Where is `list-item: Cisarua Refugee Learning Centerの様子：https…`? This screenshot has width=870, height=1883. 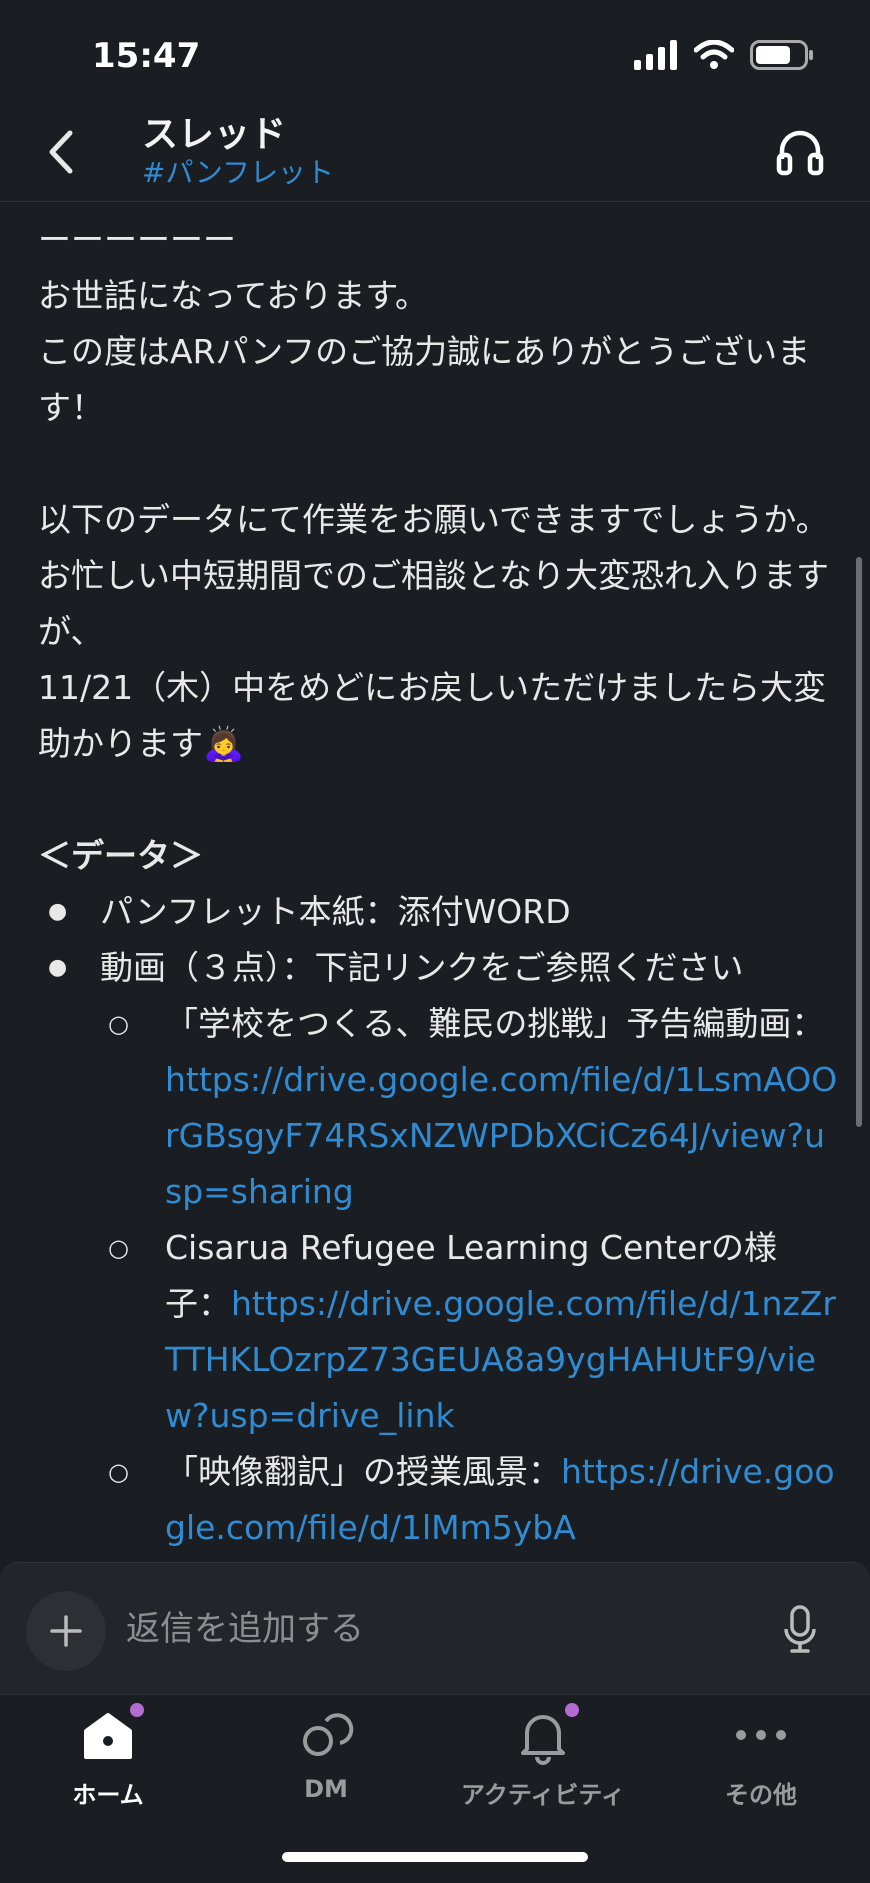
list-item: Cisarua Refugee Learning Centerの様子：https… is located at coordinates (438, 1332).